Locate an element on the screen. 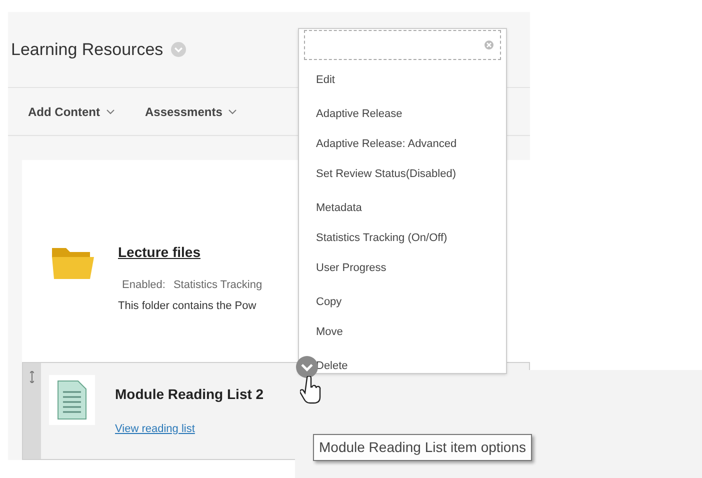 Image resolution: width=702 pixels, height=478 pixels. menu-item: Edit is located at coordinates (408, 80).